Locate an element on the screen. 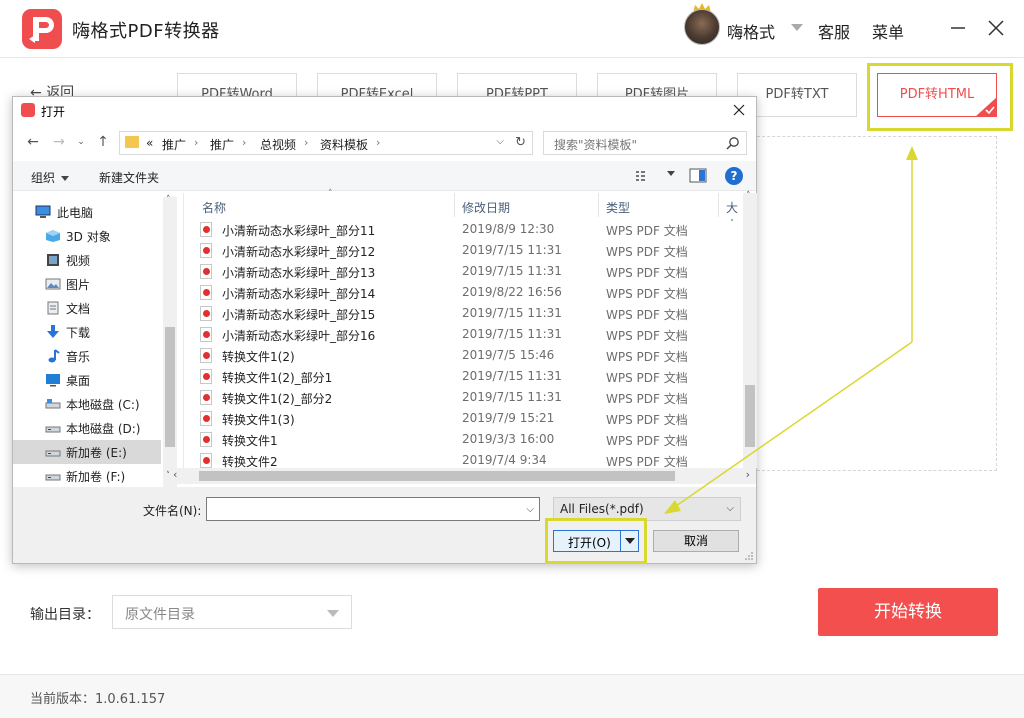 The width and height of the screenshot is (1024, 718). file-row: 小清新动态水彩绿叶_部分12 2019/7/15 11:31 WPS PDF 文档 is located at coordinates (463, 250).